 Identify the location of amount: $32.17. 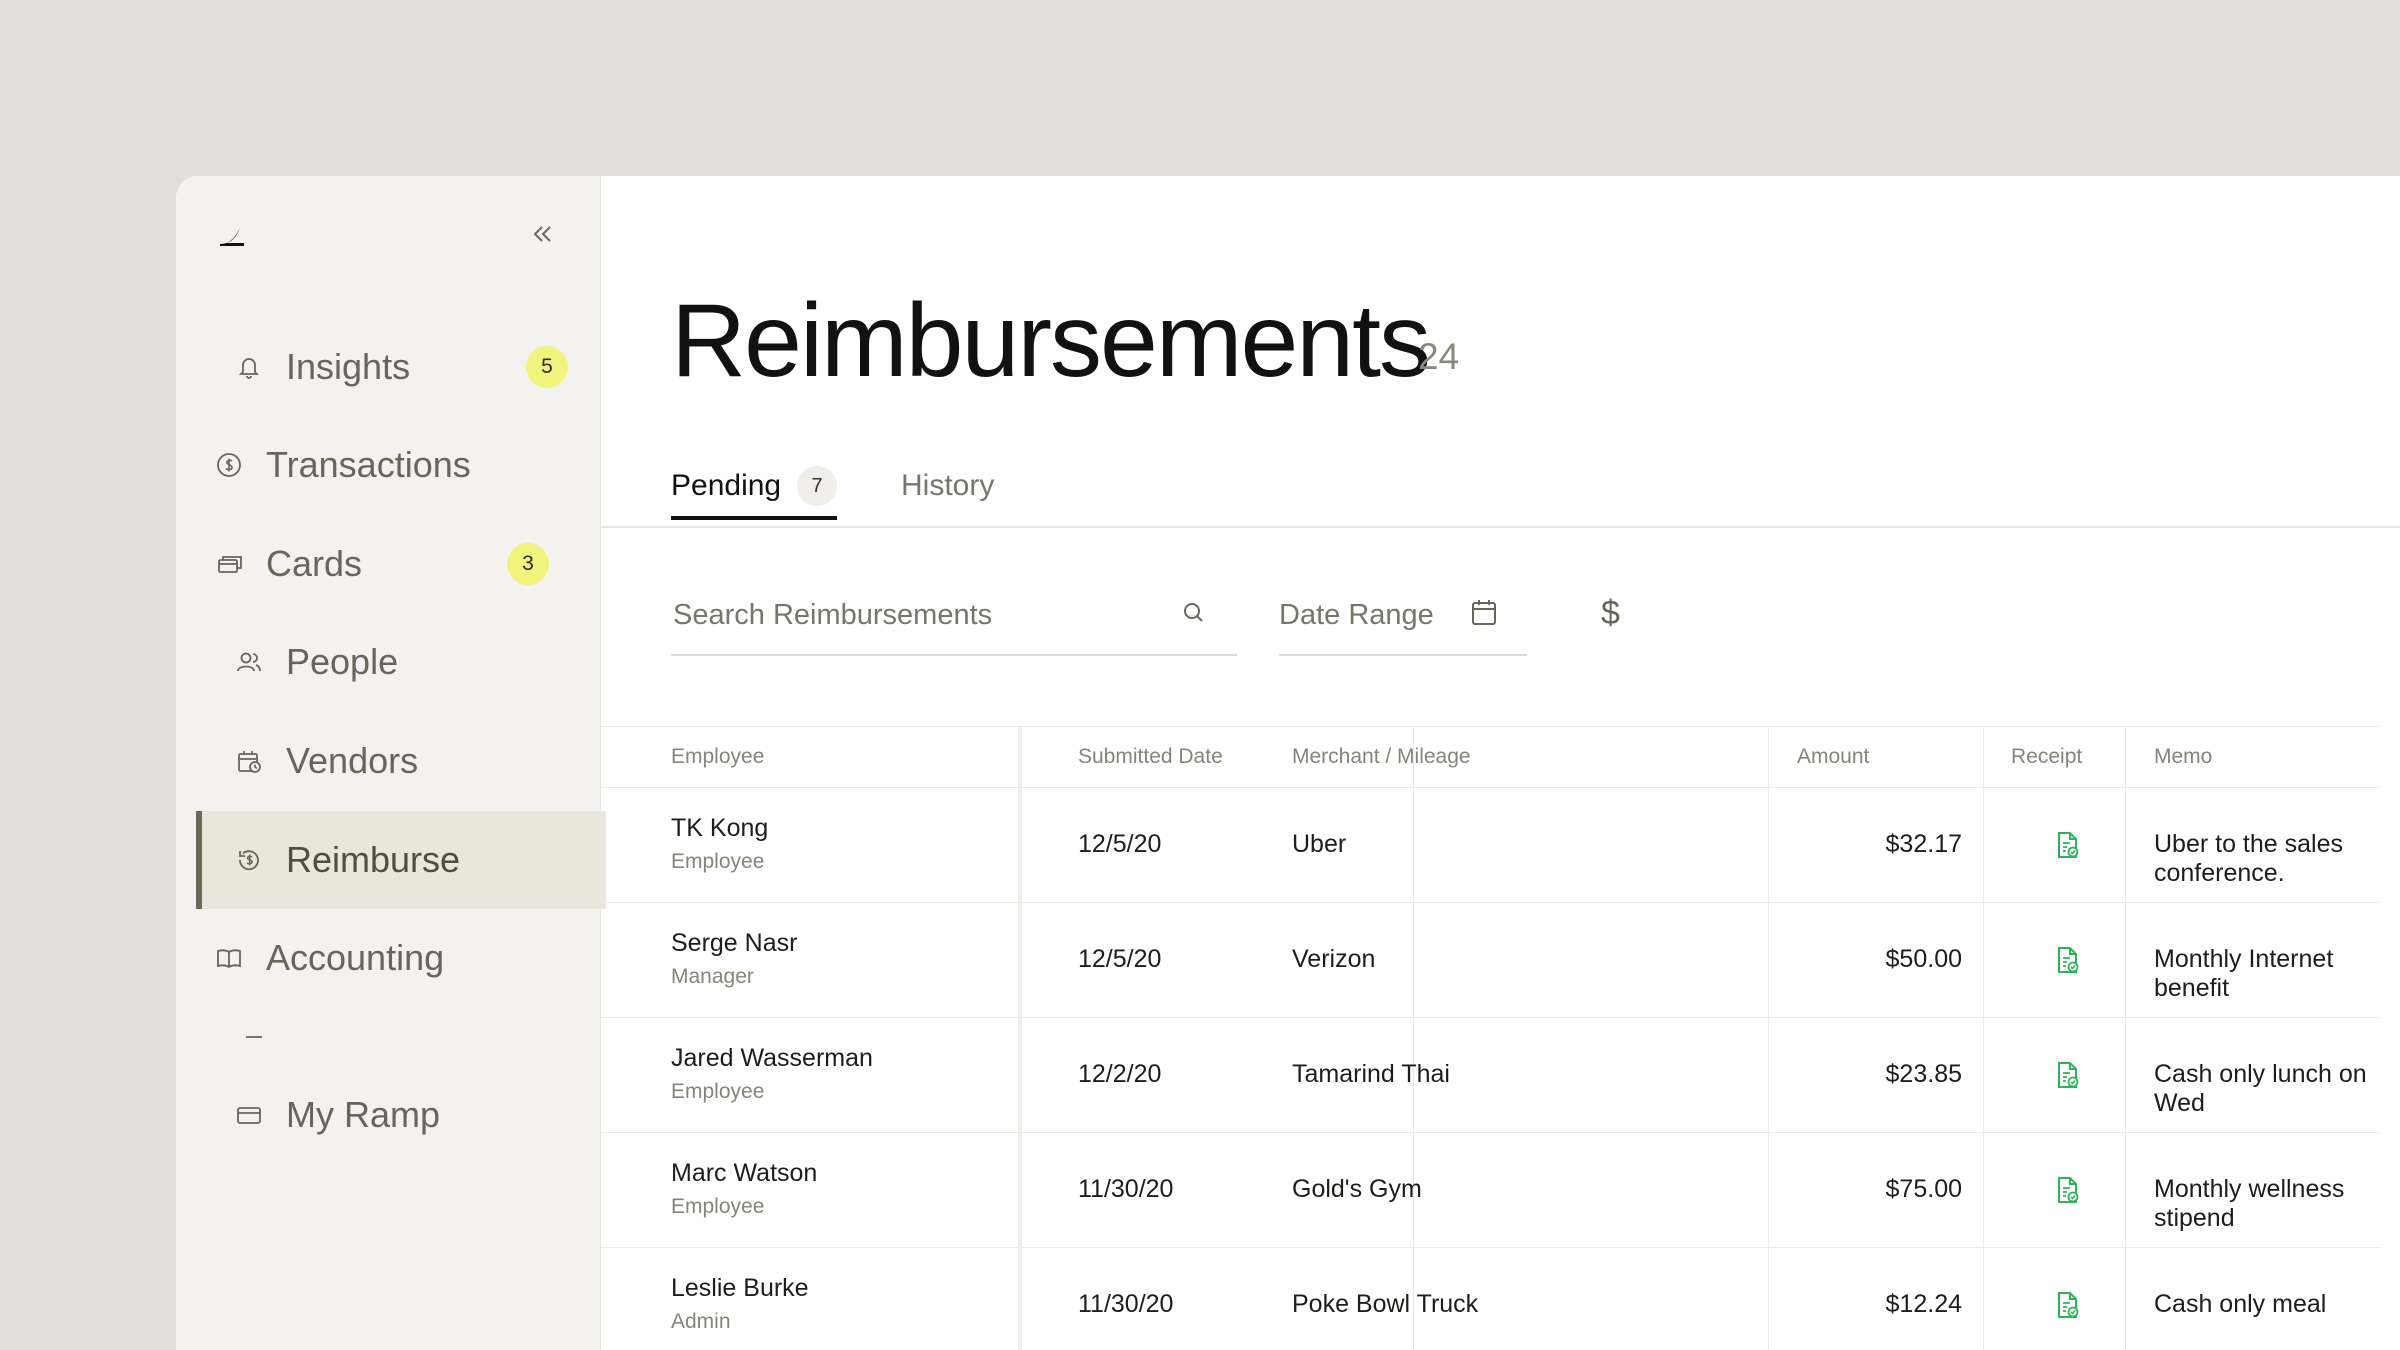
(1923, 844).